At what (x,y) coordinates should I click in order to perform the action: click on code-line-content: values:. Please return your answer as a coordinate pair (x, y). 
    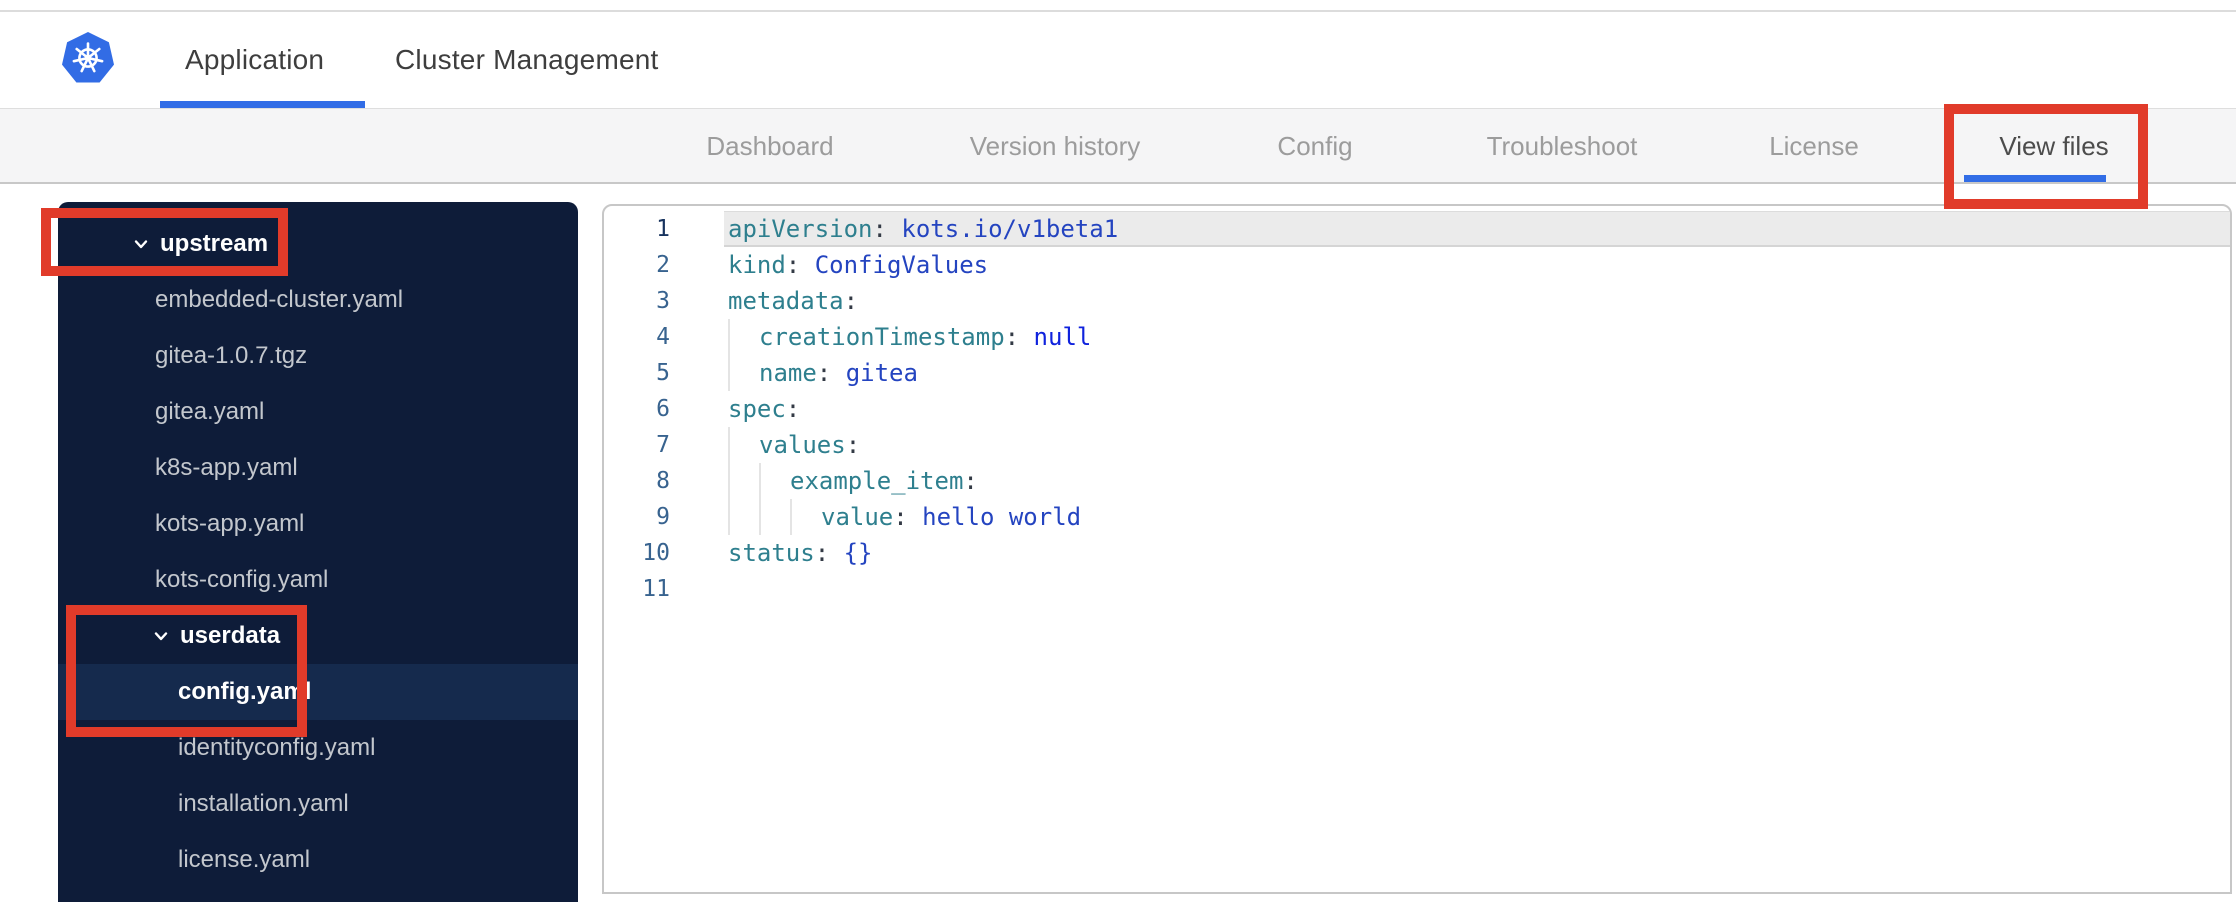
    Looking at the image, I should click on (1477, 445).